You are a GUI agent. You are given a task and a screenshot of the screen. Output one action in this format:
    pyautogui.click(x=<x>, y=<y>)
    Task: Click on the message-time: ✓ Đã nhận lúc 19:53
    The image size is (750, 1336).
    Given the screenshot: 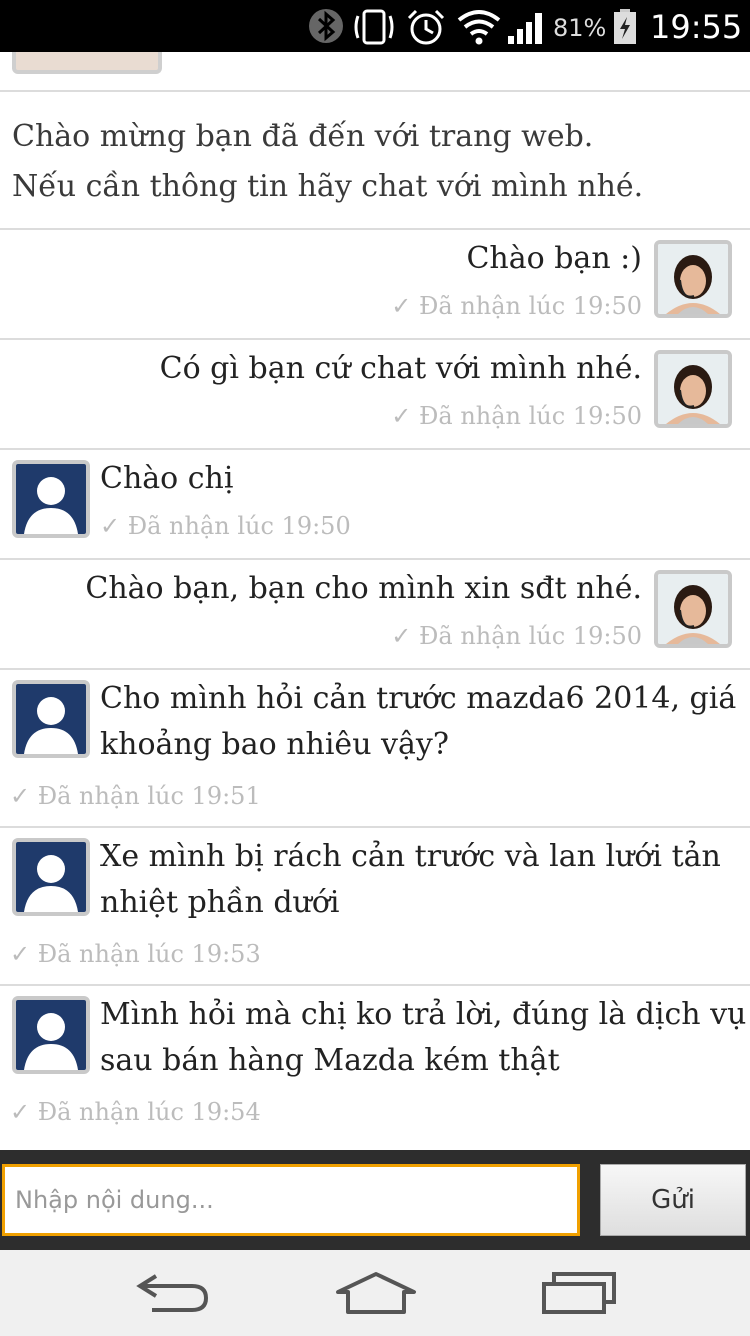 What is the action you would take?
    pyautogui.click(x=135, y=954)
    